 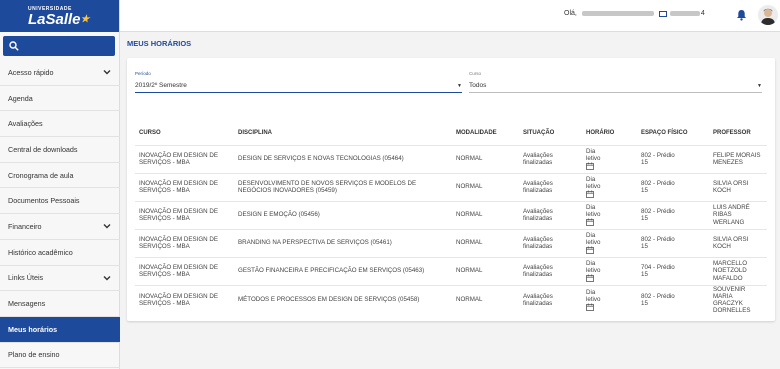 What do you see at coordinates (60, 329) in the screenshot?
I see `sidebar-item-meus-horarios: Meus horários` at bounding box center [60, 329].